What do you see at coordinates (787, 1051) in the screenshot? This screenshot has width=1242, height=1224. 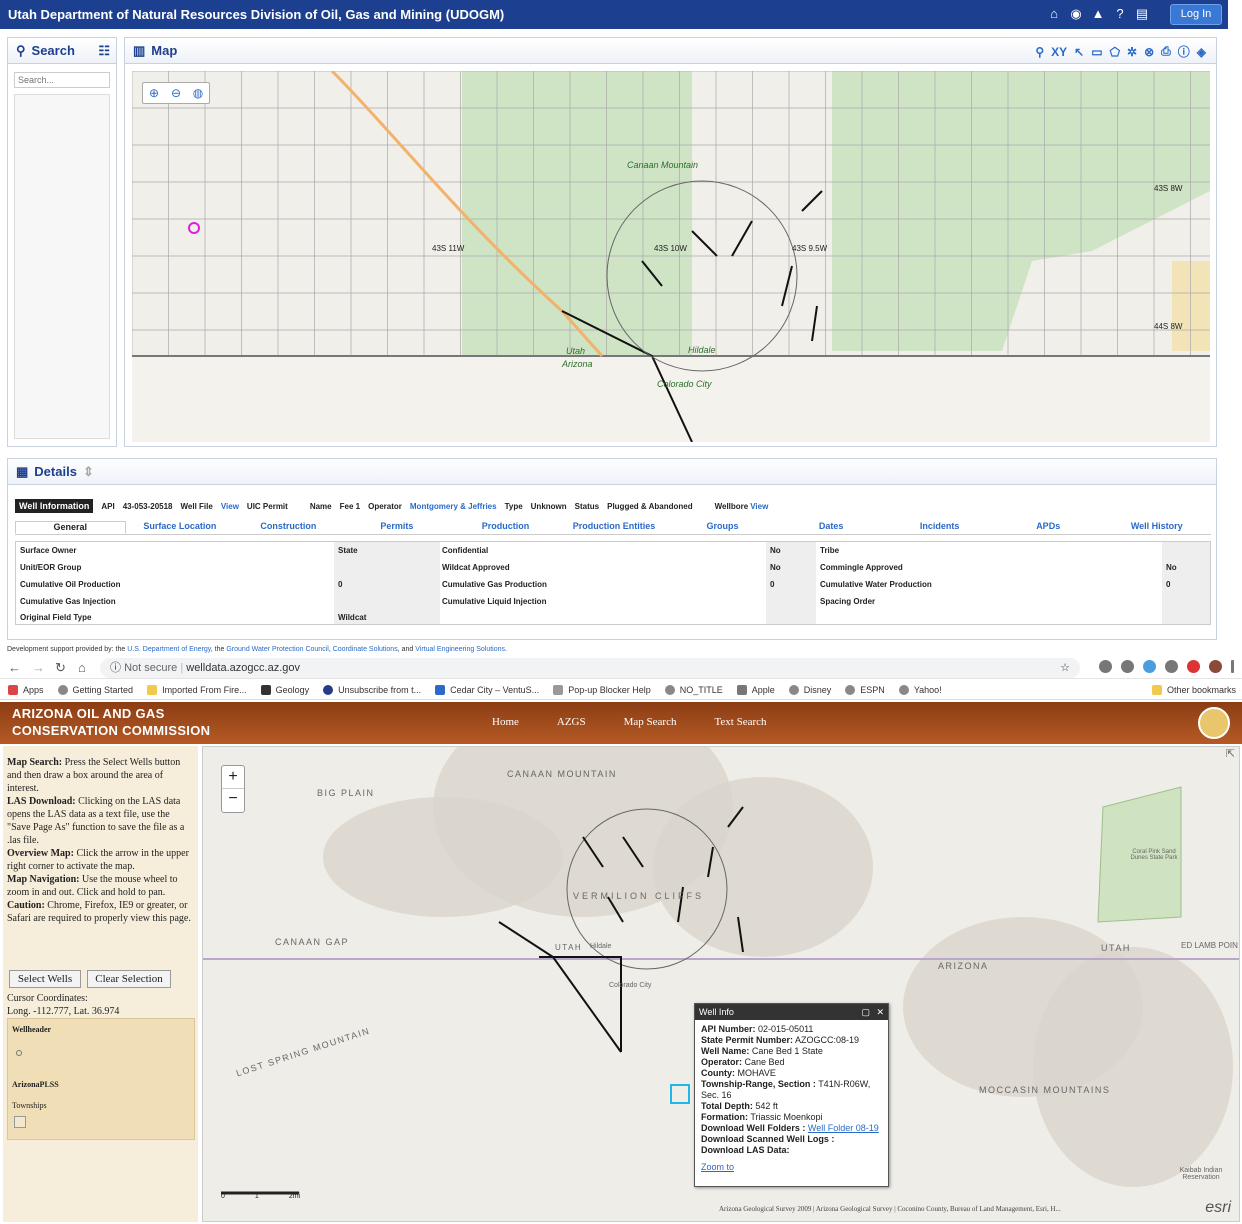 I see `popup-value: Cane Bed 1 State` at bounding box center [787, 1051].